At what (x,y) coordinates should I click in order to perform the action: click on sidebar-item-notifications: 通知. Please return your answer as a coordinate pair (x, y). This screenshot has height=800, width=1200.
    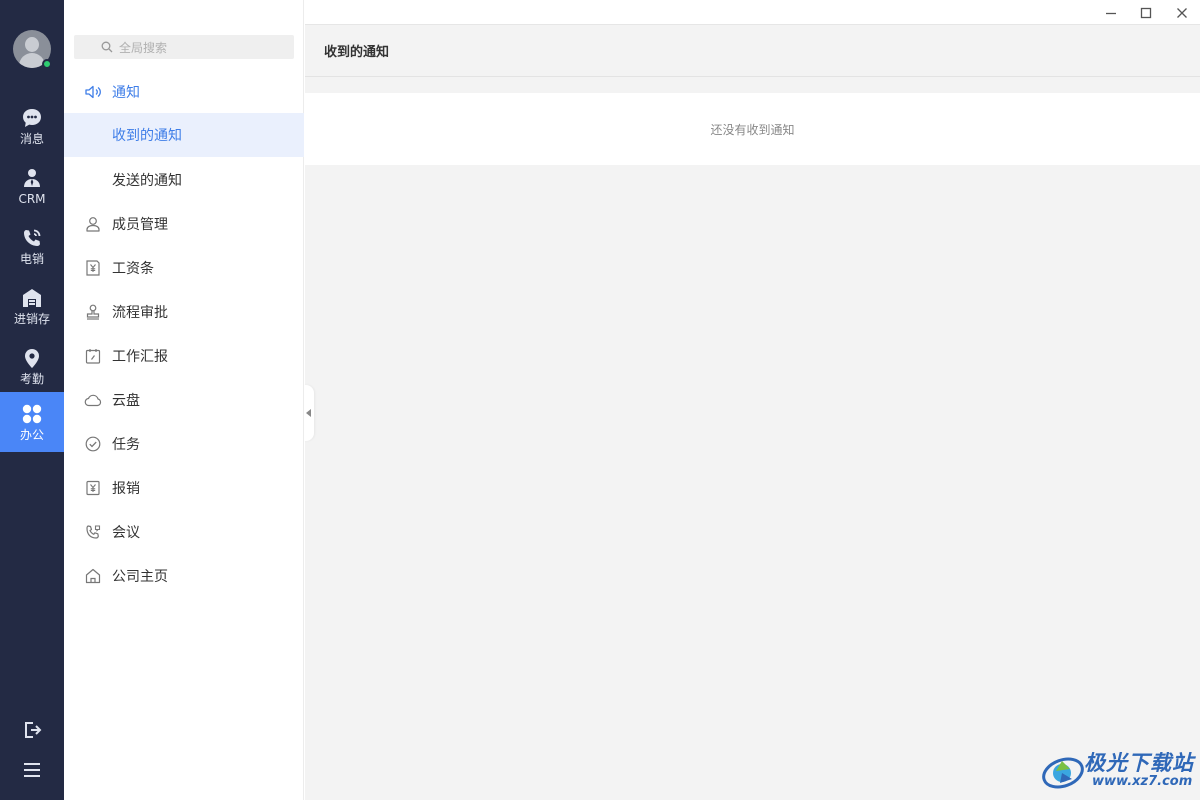
    Looking at the image, I should click on (184, 92).